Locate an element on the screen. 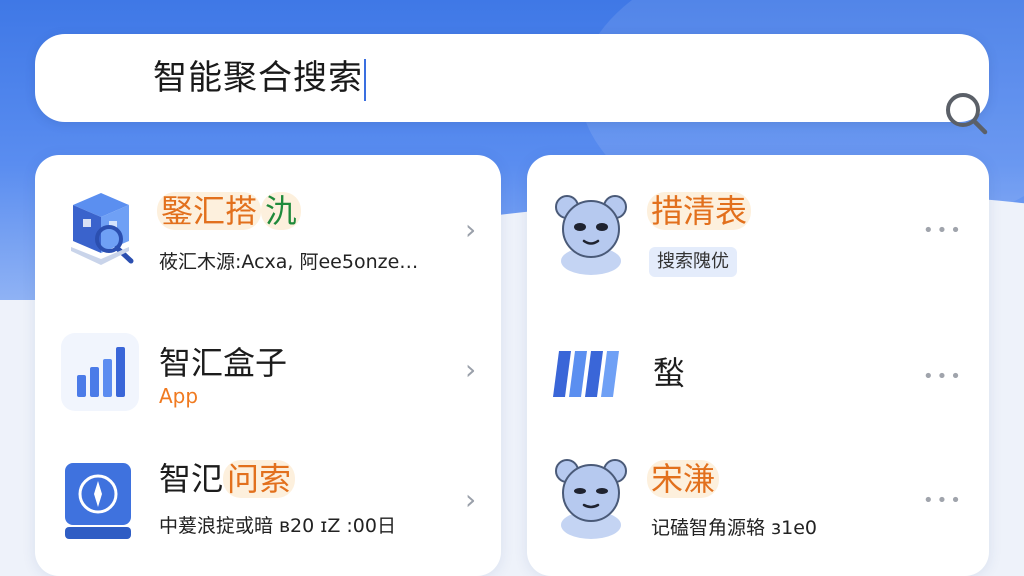 The image size is (1024, 576). list-item: 智氾 问索 中萲浪掟或暗 ʙ20 ɪZ :00日 › is located at coordinates (268, 505).